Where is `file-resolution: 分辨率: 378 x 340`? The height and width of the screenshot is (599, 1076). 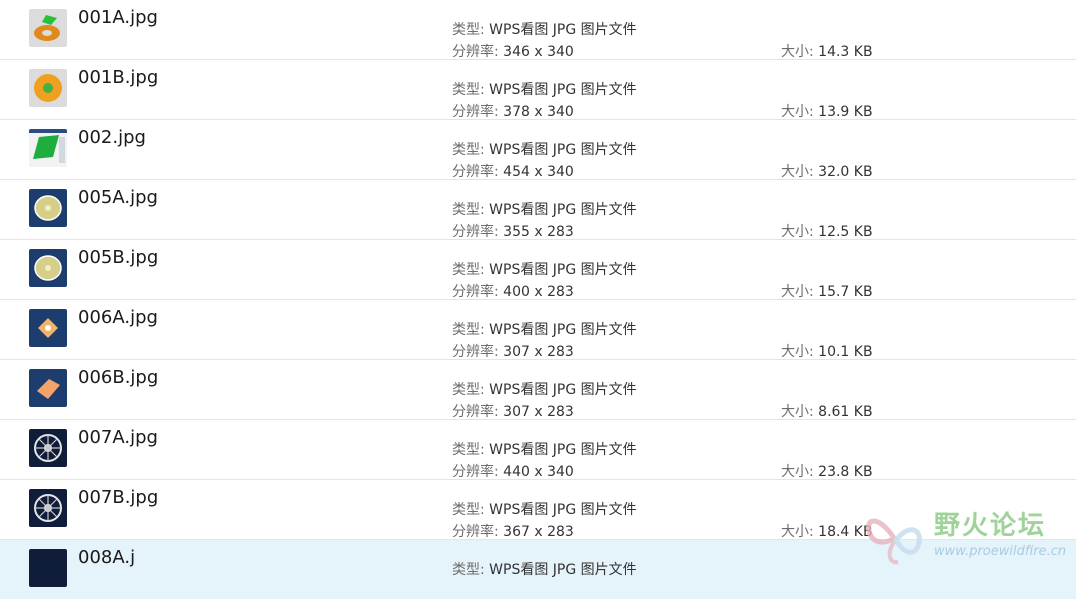 file-resolution: 分辨率: 378 x 340 is located at coordinates (513, 111).